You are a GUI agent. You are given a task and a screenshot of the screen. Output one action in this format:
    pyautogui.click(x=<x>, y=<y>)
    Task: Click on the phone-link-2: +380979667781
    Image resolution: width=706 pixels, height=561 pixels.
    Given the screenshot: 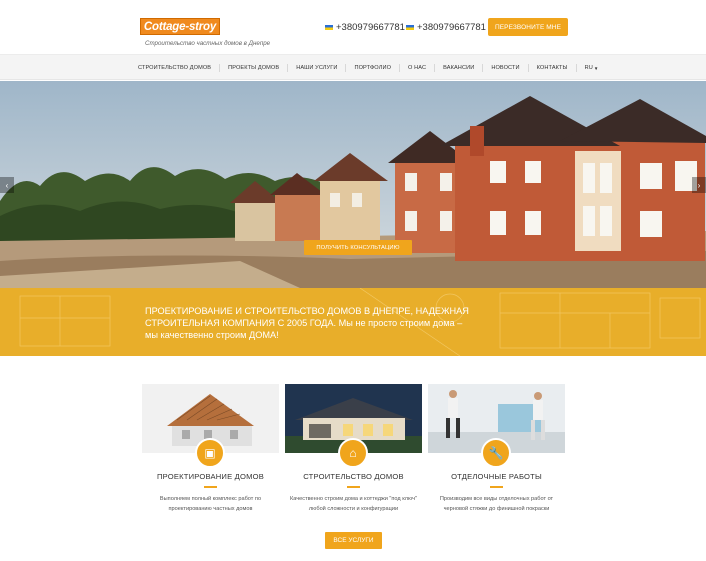 What is the action you would take?
    pyautogui.click(x=446, y=27)
    